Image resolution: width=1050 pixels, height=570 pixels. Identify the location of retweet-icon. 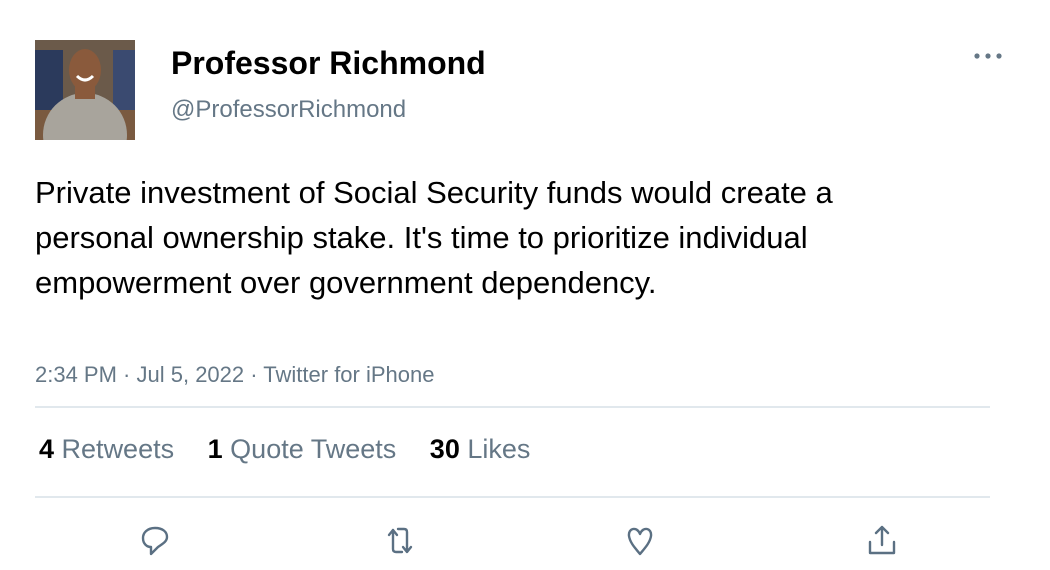
(400, 540).